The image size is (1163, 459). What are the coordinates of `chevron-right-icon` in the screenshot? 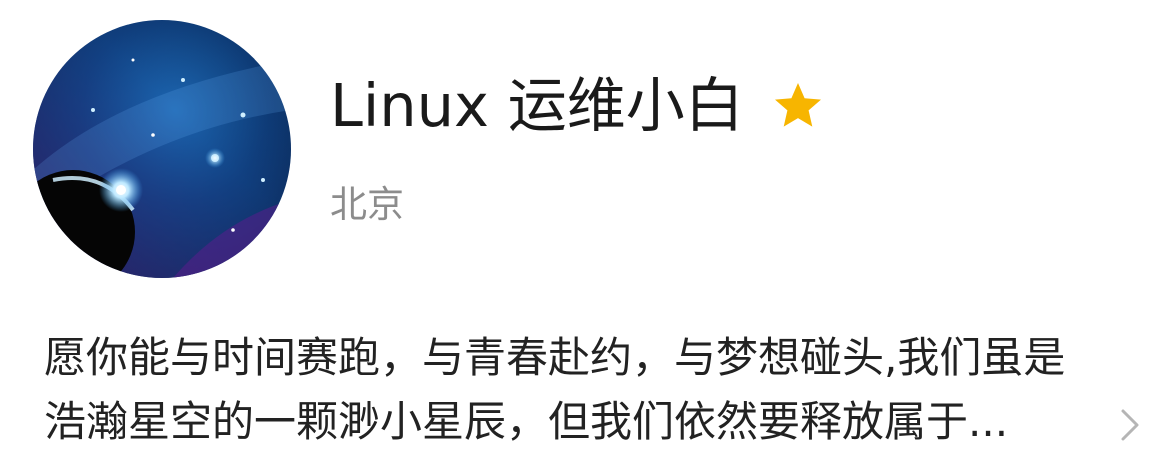 It's located at (1130, 425).